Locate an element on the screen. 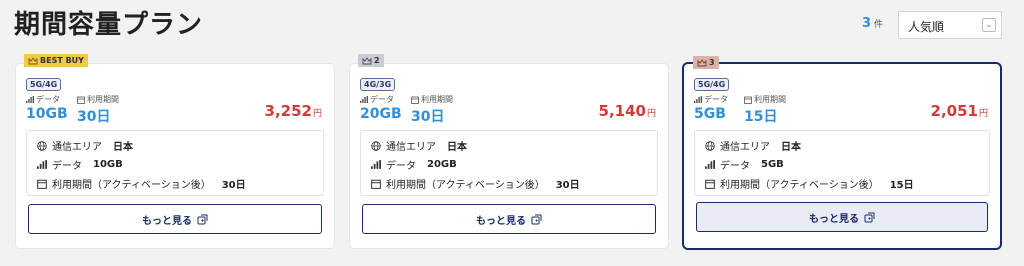 The width and height of the screenshot is (1024, 266). data-line: データ 20GB is located at coordinates (509, 164).